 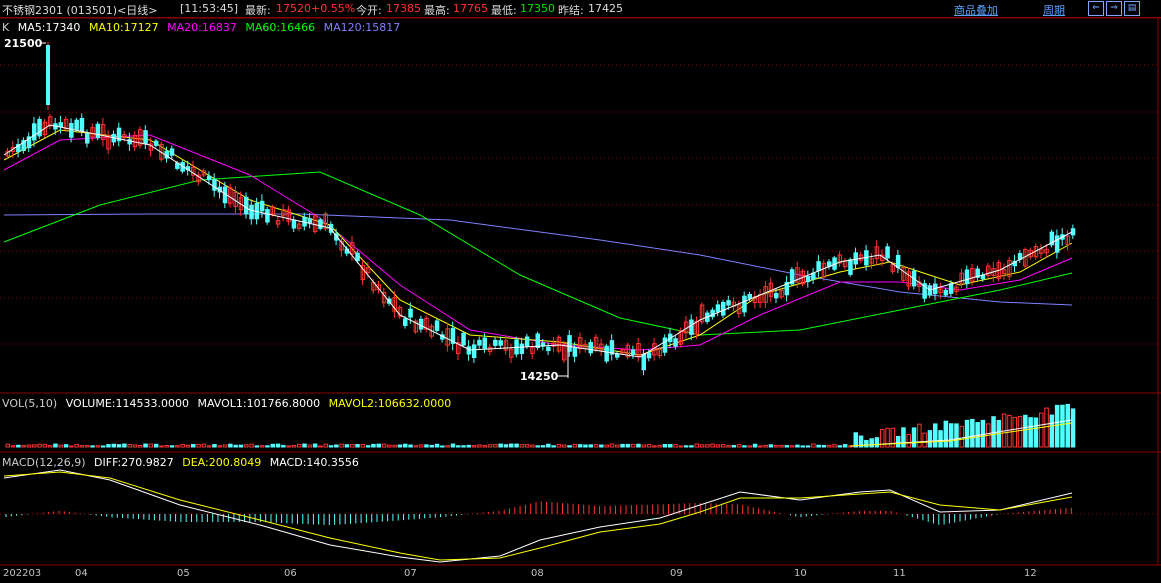 What do you see at coordinates (81, 573) in the screenshot?
I see `x-axis-label: 04` at bounding box center [81, 573].